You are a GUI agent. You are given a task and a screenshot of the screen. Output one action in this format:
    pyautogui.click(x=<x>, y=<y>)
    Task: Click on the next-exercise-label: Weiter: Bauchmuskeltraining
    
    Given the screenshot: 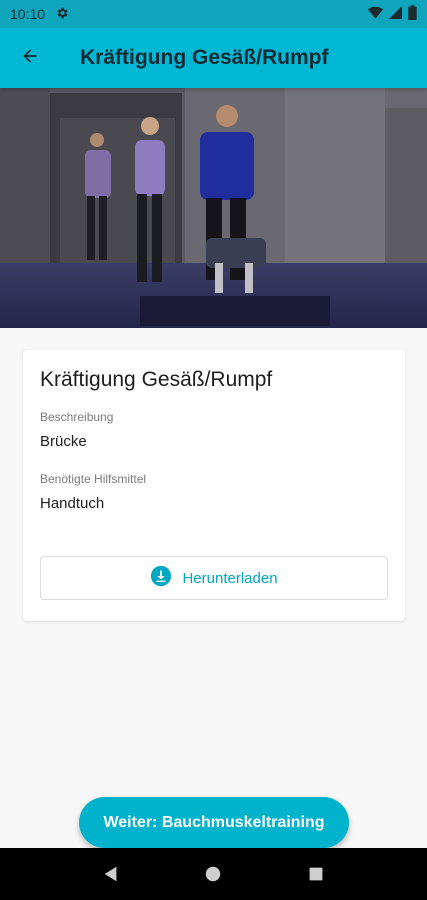 What is the action you would take?
    pyautogui.click(x=214, y=822)
    